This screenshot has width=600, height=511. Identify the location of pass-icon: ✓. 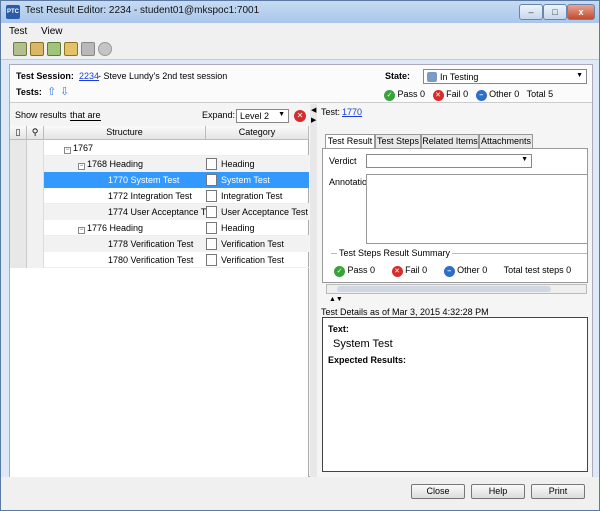
(389, 95).